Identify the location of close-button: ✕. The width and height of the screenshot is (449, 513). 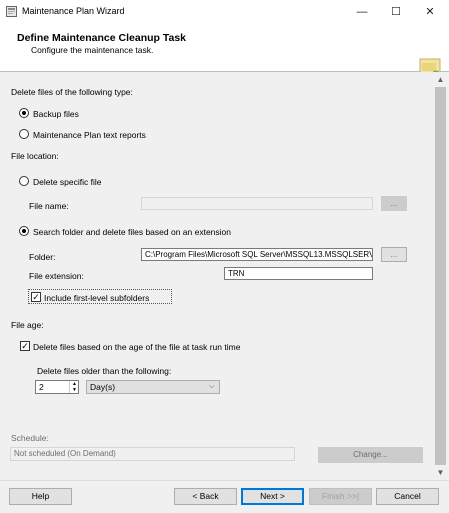
(430, 12).